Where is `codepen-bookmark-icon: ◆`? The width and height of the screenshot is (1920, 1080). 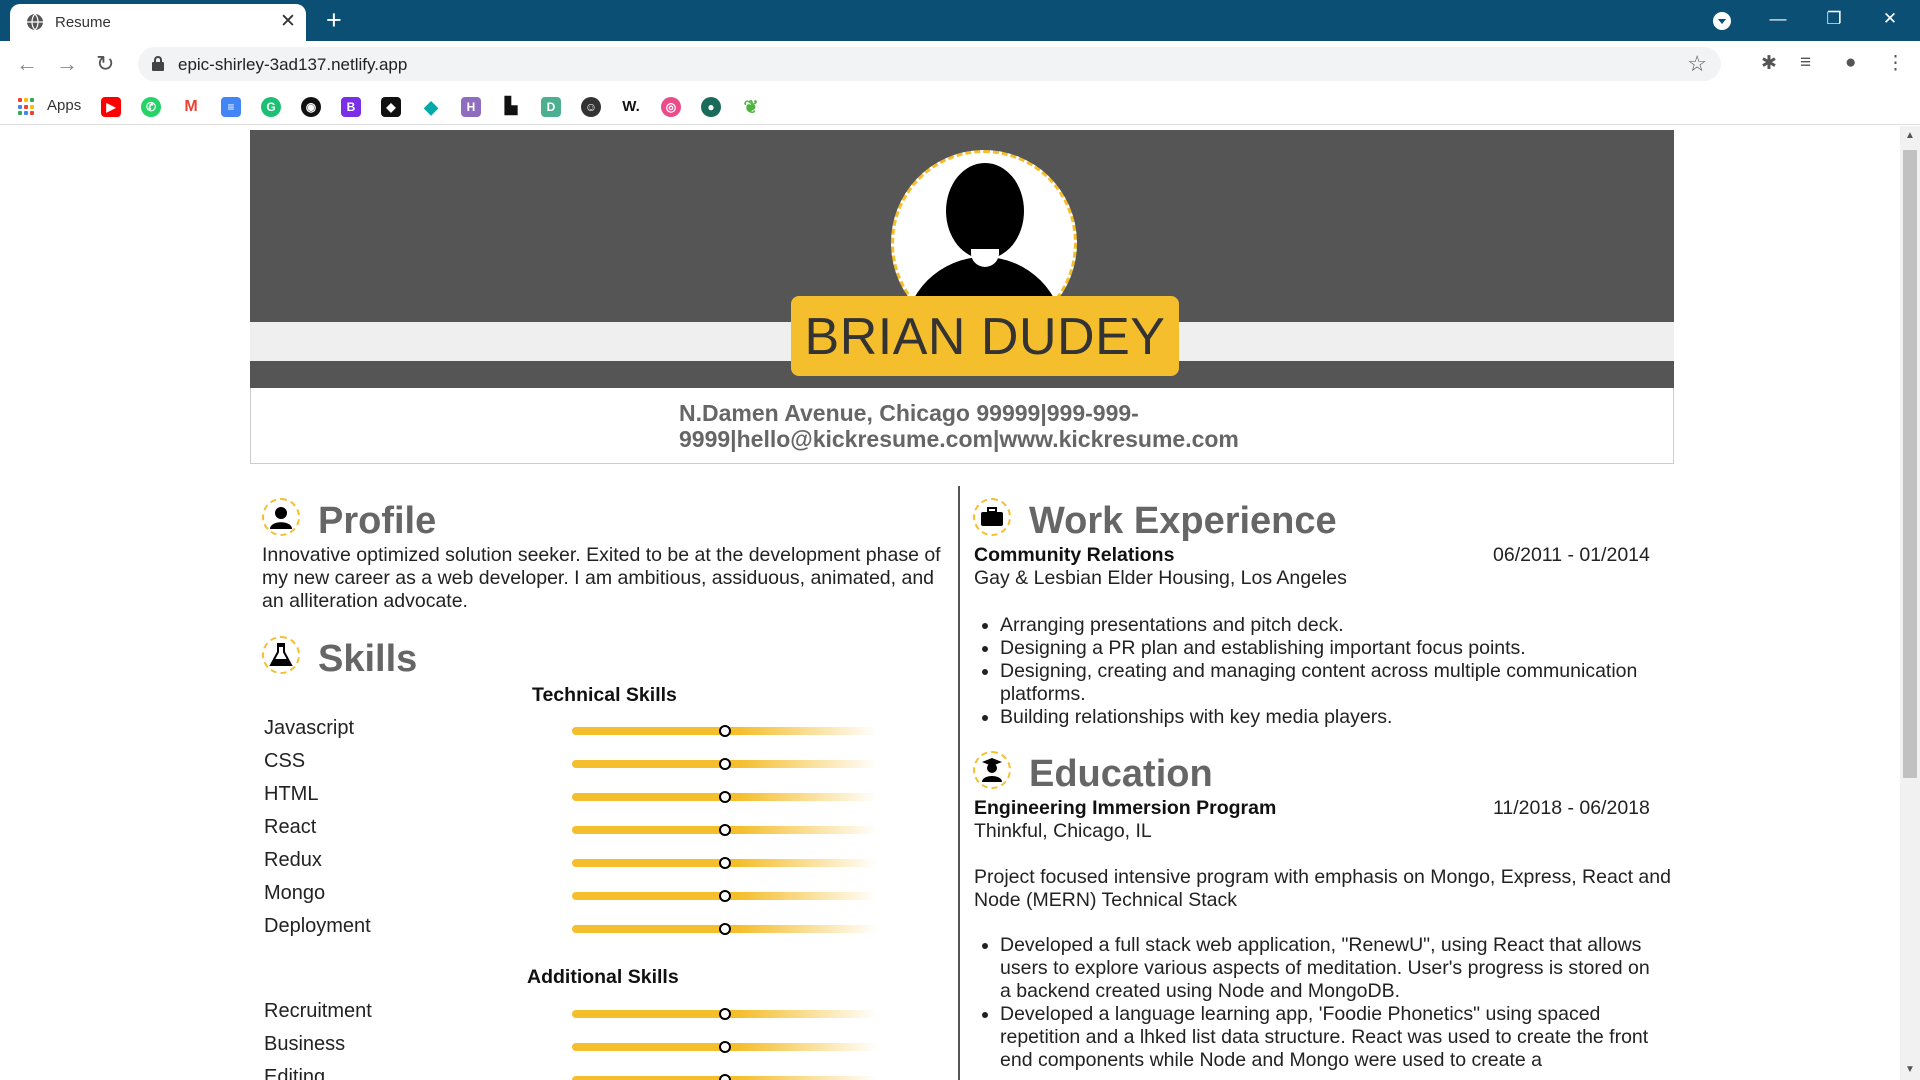
codepen-bookmark-icon: ◆ is located at coordinates (391, 107).